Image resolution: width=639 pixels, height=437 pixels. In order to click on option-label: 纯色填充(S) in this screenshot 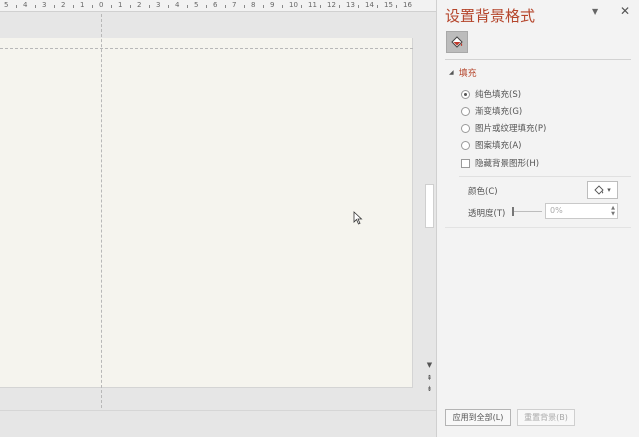, I will do `click(498, 95)`.